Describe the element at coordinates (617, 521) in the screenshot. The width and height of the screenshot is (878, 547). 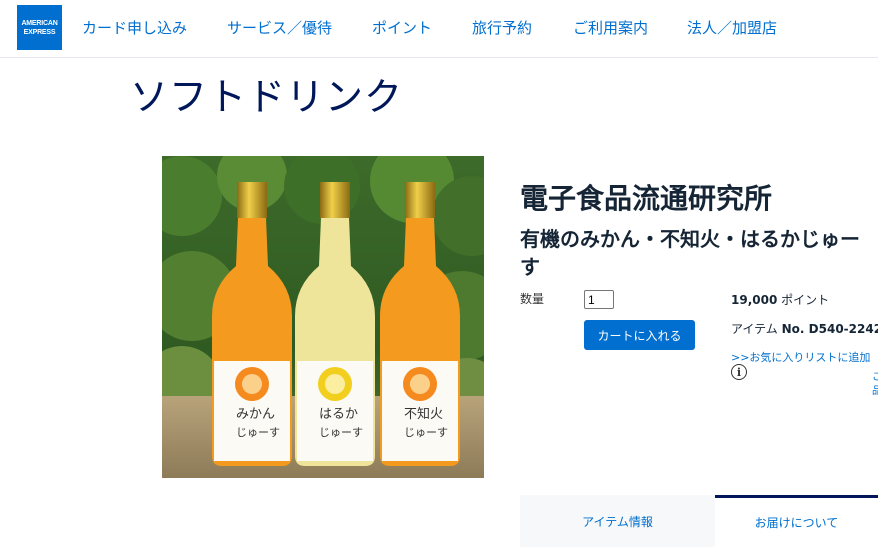
I see `tab-item-info: アイテム情報` at that location.